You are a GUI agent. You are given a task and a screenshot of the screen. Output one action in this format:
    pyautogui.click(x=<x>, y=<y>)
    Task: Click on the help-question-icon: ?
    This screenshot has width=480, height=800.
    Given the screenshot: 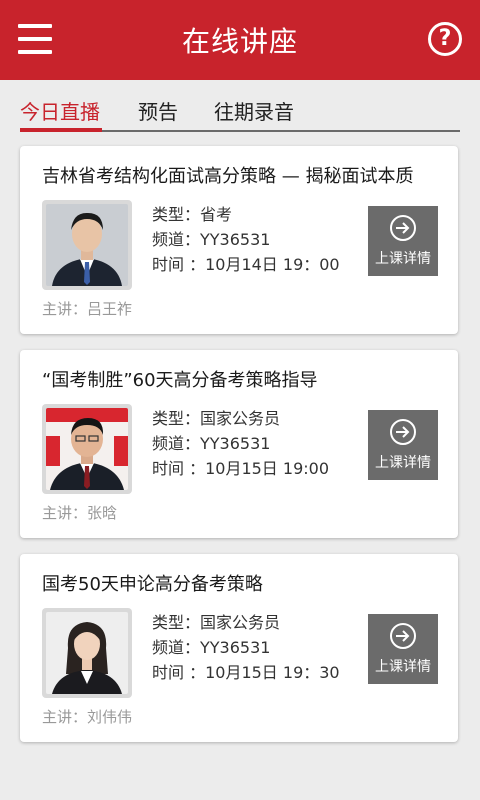 What is the action you would take?
    pyautogui.click(x=445, y=39)
    